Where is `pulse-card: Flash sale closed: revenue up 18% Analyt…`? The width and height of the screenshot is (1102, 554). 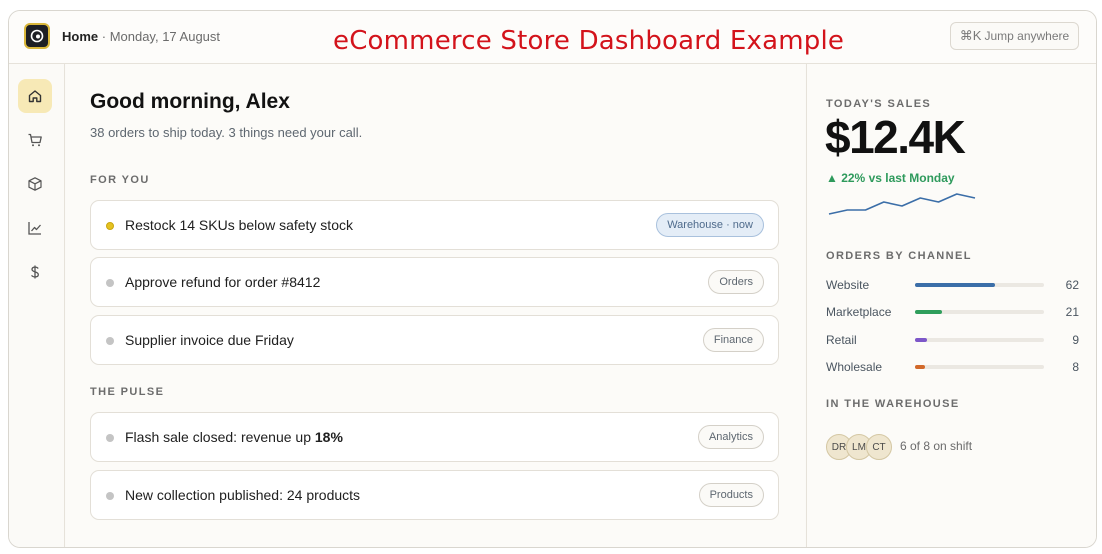
pulse-card: Flash sale closed: revenue up 18% Analyt… is located at coordinates (434, 437).